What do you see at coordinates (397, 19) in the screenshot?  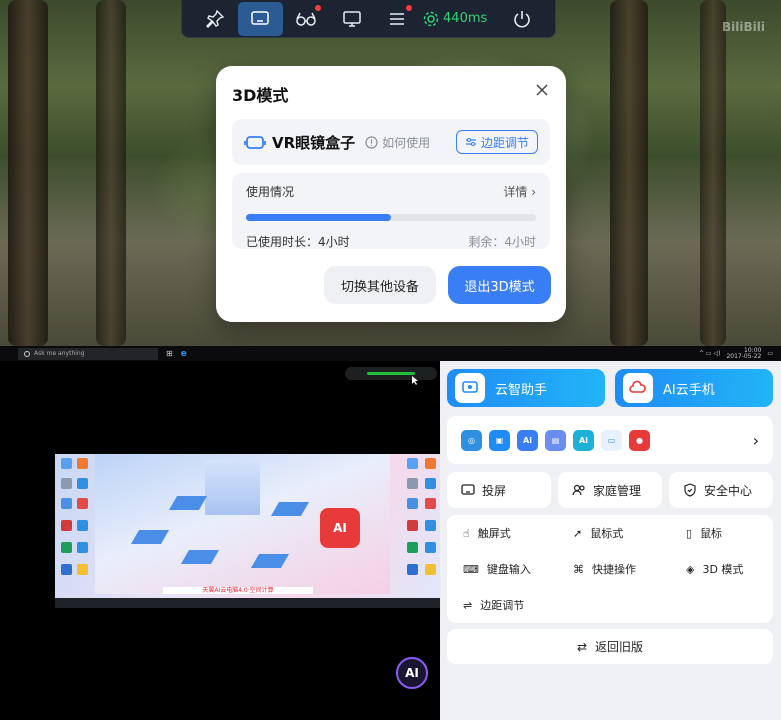 I see `menu-button` at bounding box center [397, 19].